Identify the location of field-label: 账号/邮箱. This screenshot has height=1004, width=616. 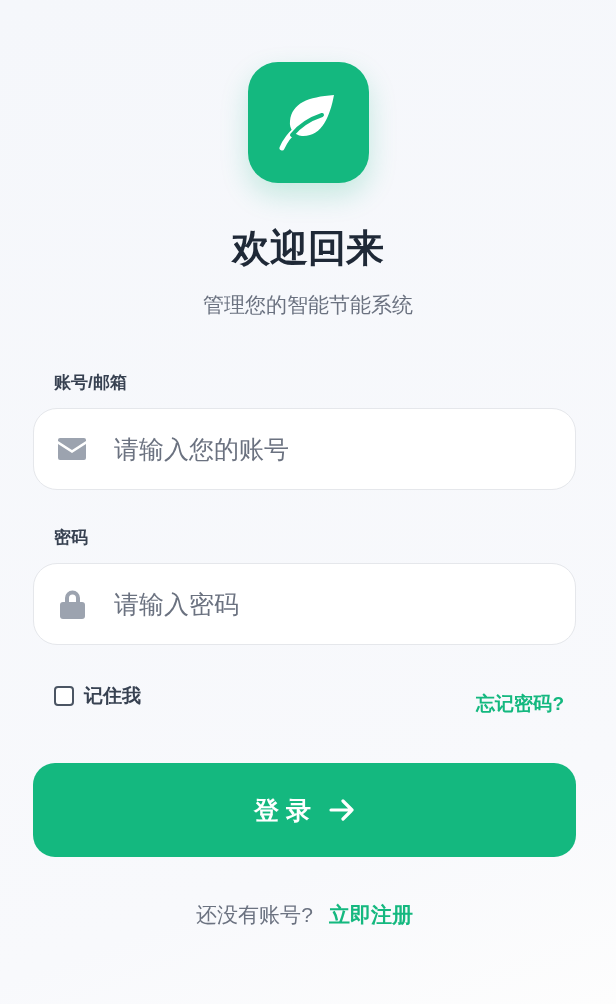
(90, 383).